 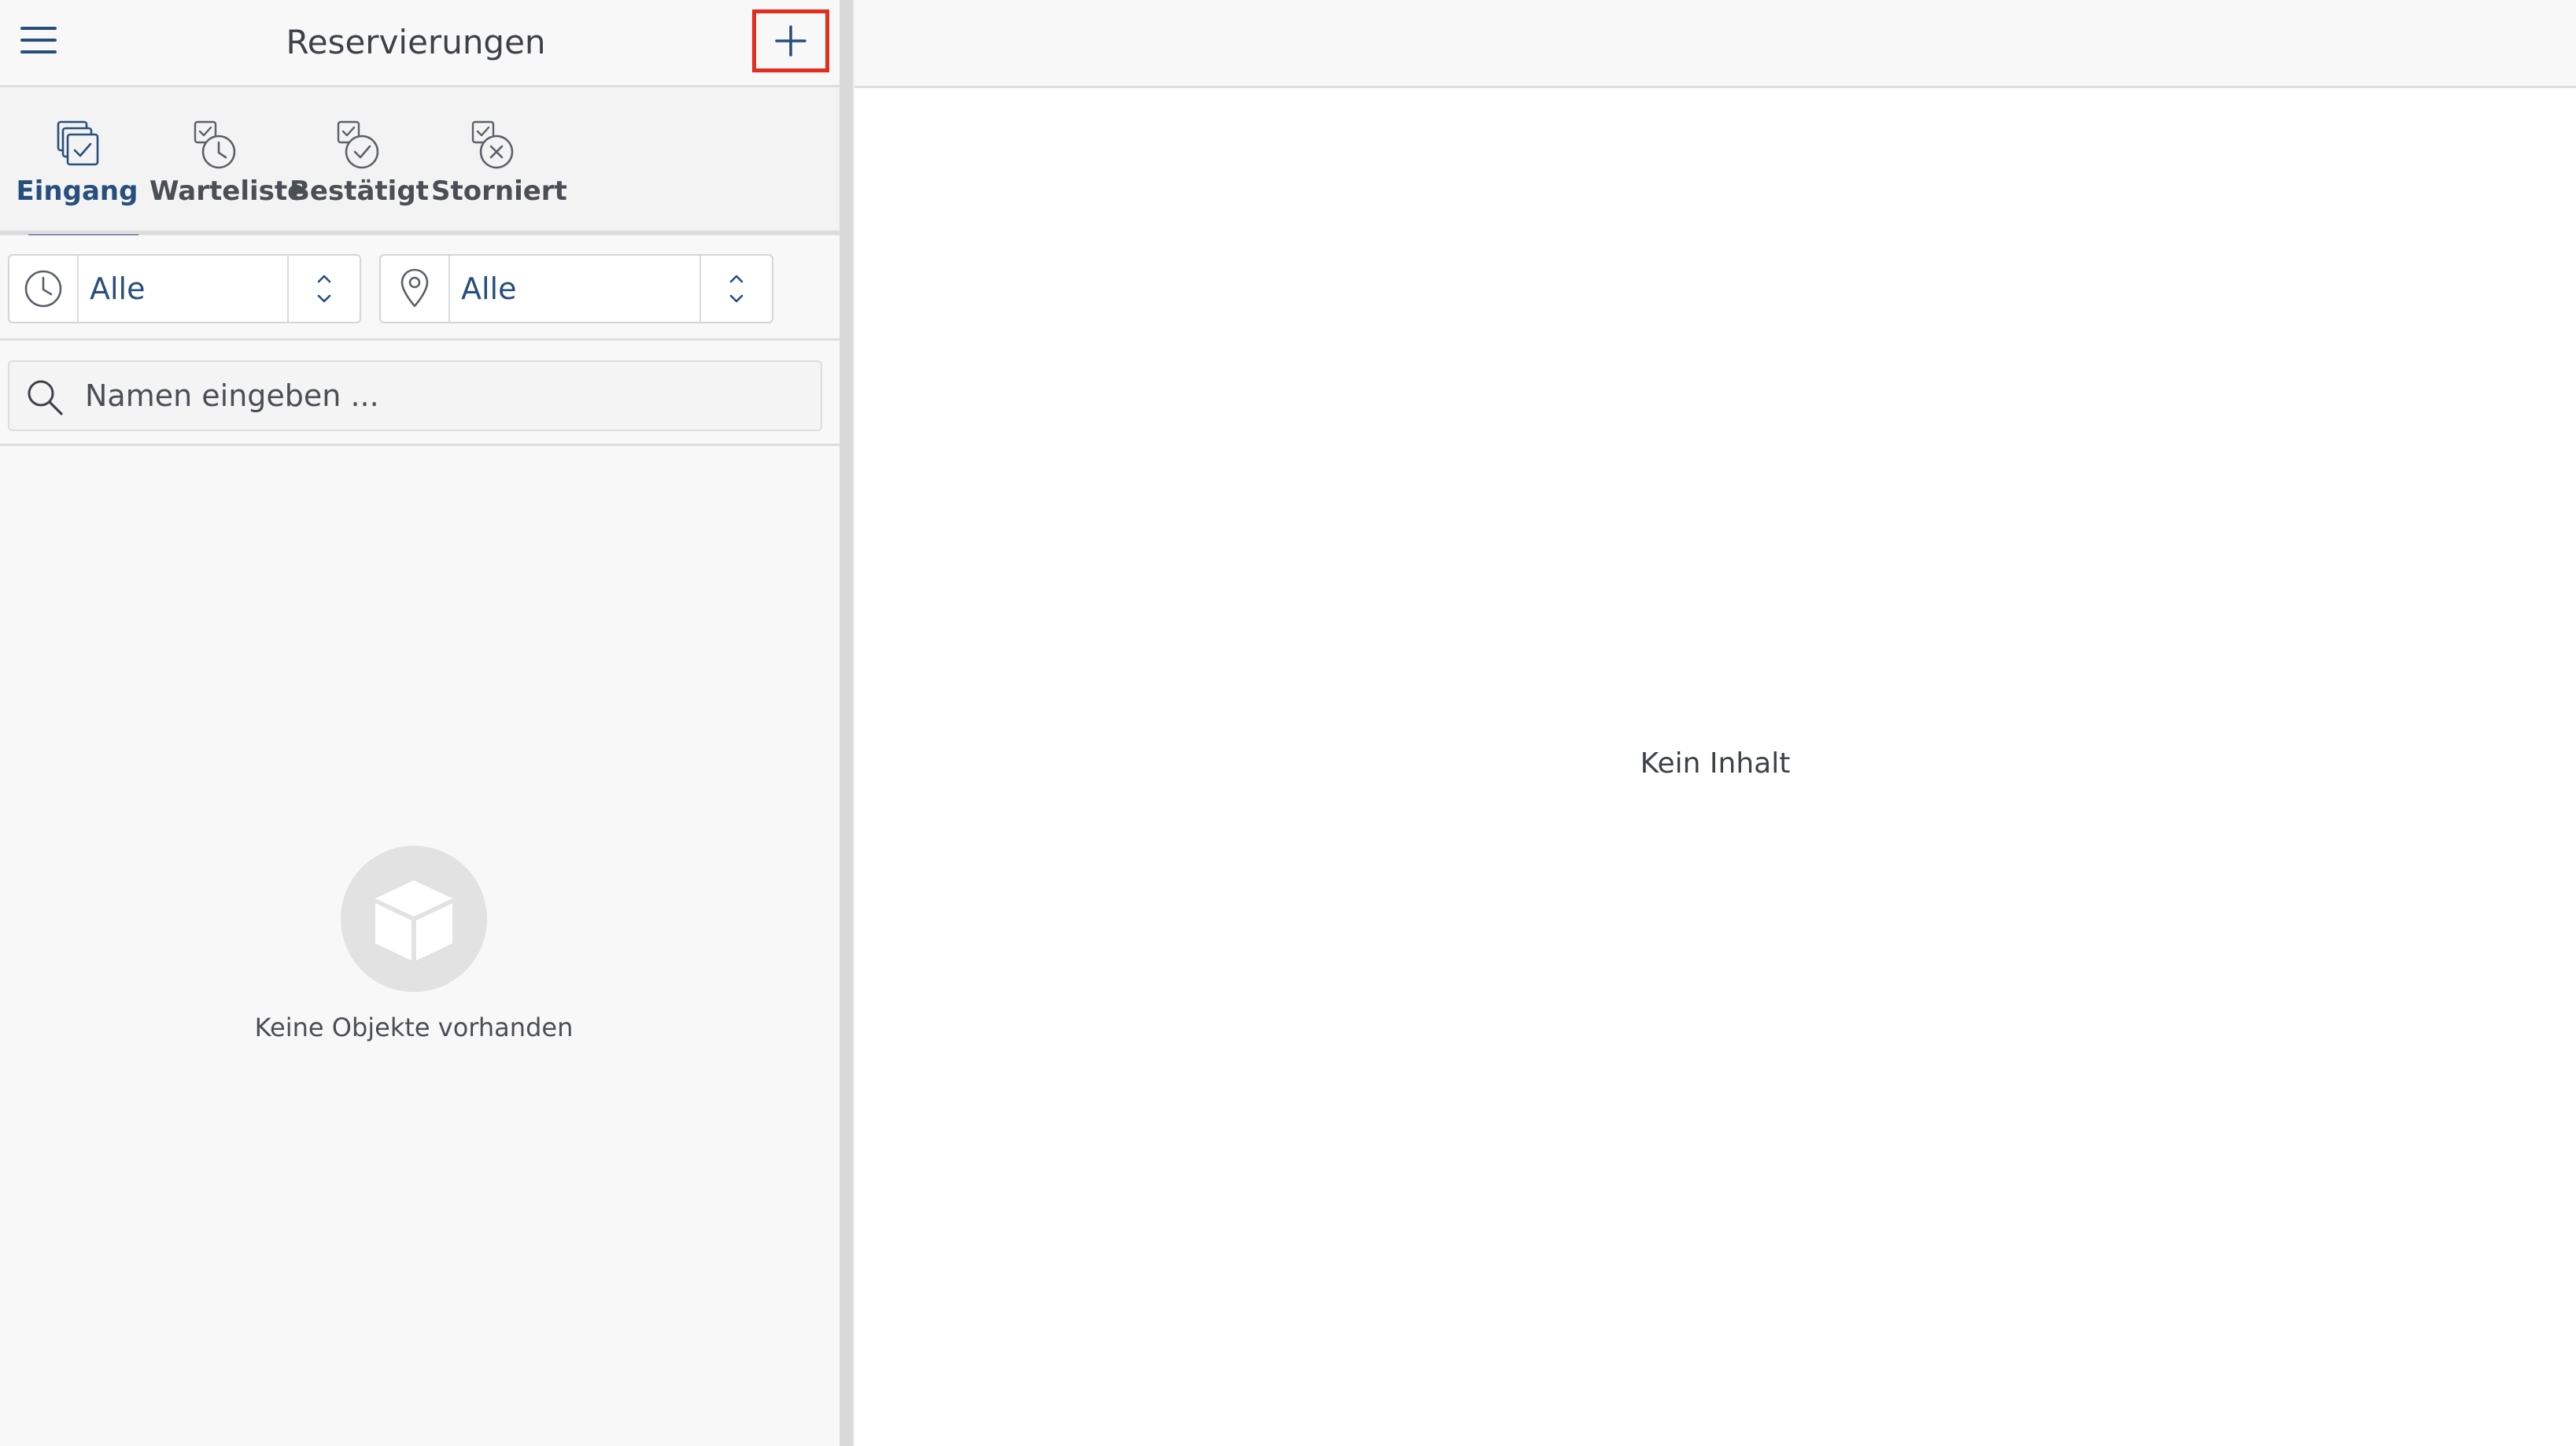 What do you see at coordinates (77, 191) in the screenshot?
I see `tab-eingang-label: Eingang` at bounding box center [77, 191].